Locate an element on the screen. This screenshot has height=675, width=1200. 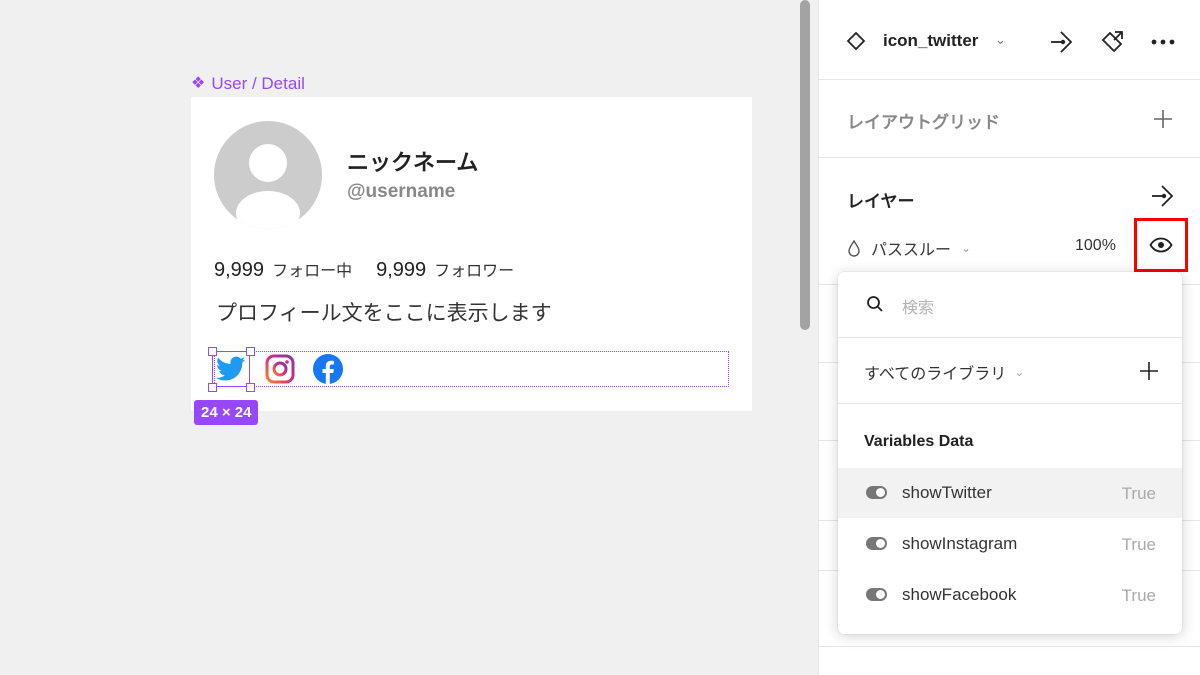
resize-handle-tr is located at coordinates (250, 351).